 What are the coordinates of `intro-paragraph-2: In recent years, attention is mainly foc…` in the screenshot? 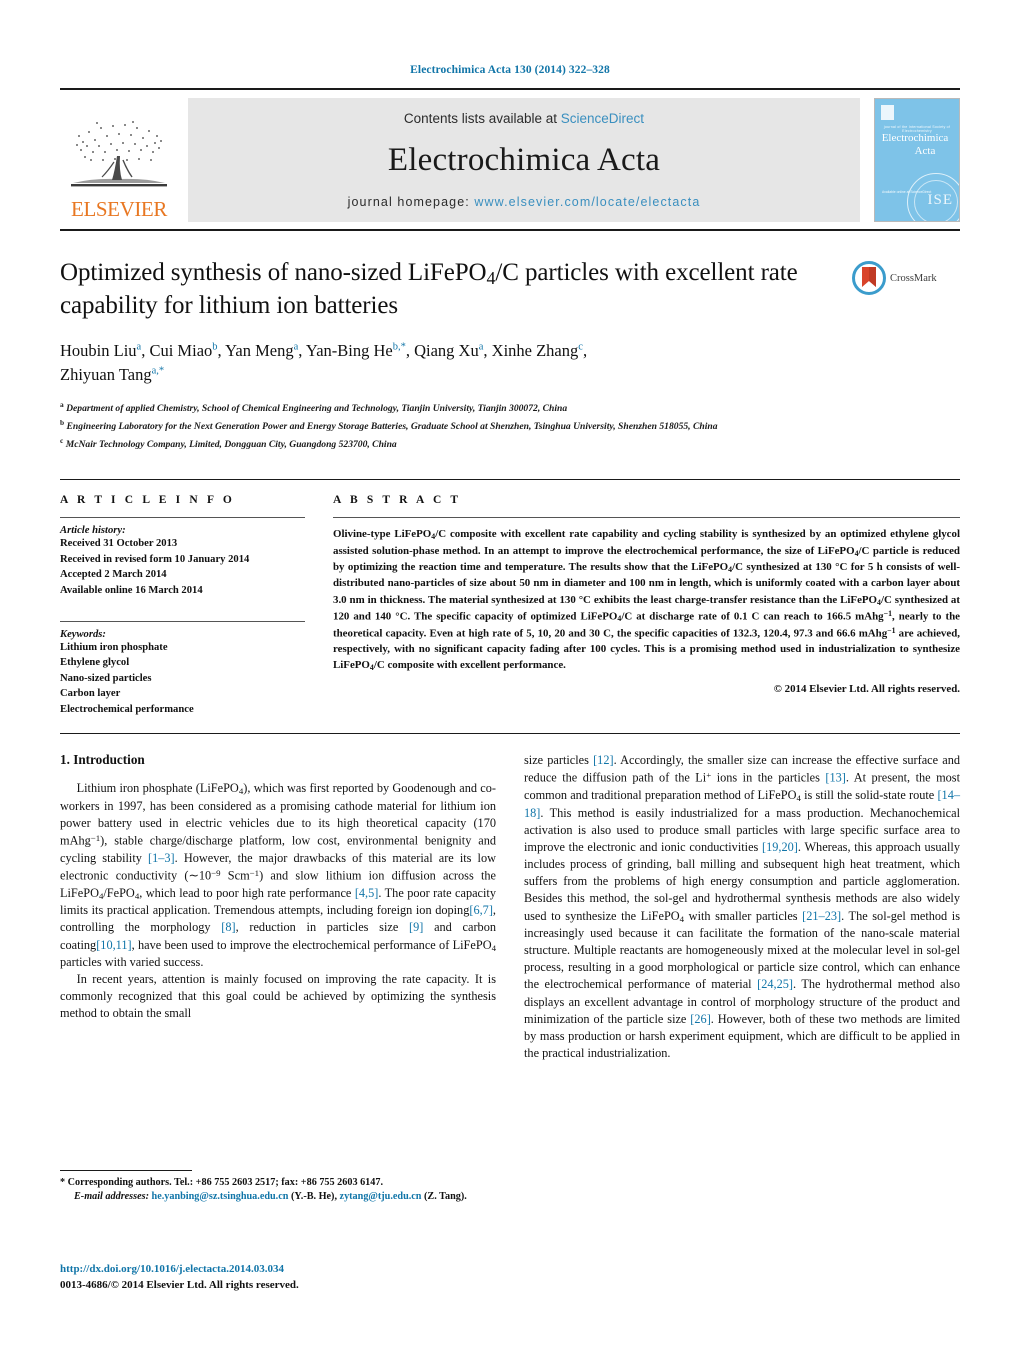 It's located at (278, 996).